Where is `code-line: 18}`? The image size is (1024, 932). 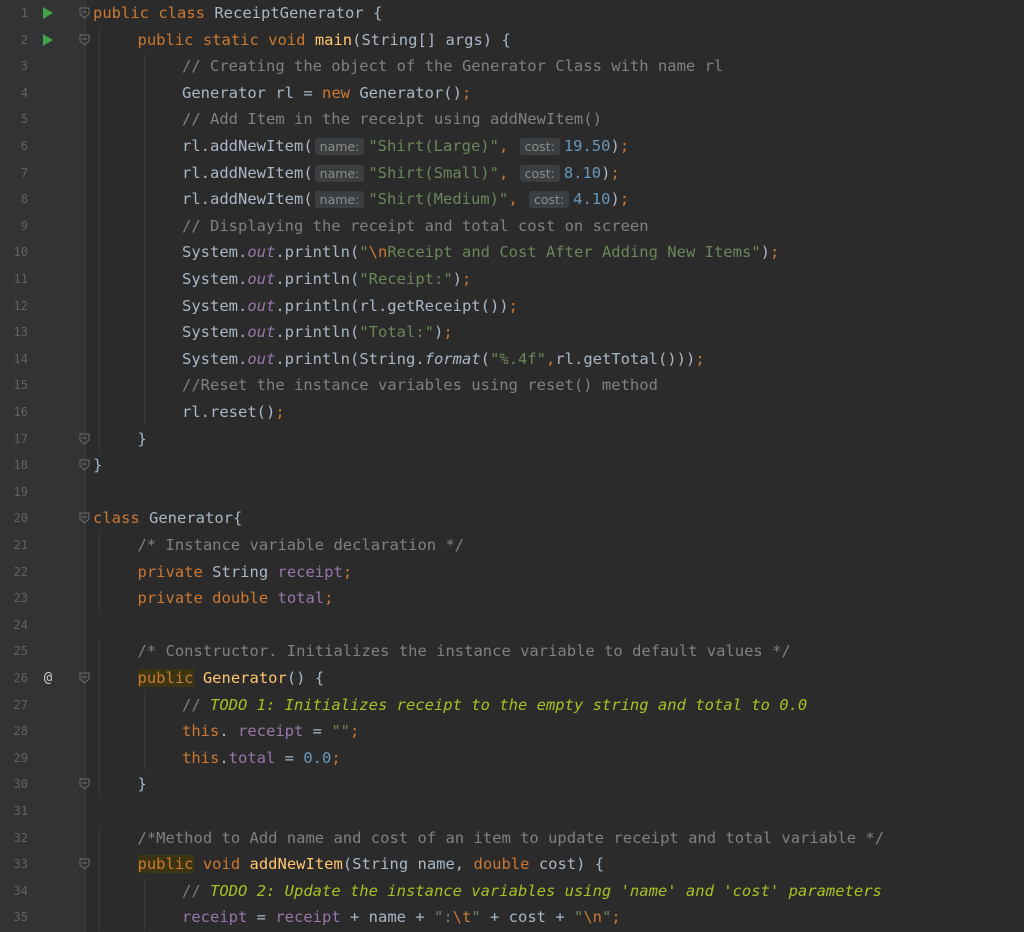
code-line: 18} is located at coordinates (512, 465).